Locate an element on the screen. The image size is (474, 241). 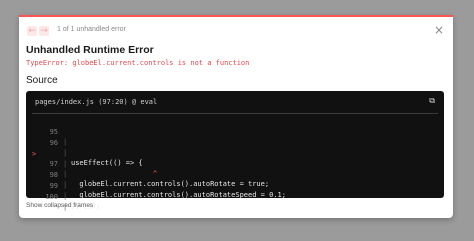
previous-error-button: ← is located at coordinates (32, 31).